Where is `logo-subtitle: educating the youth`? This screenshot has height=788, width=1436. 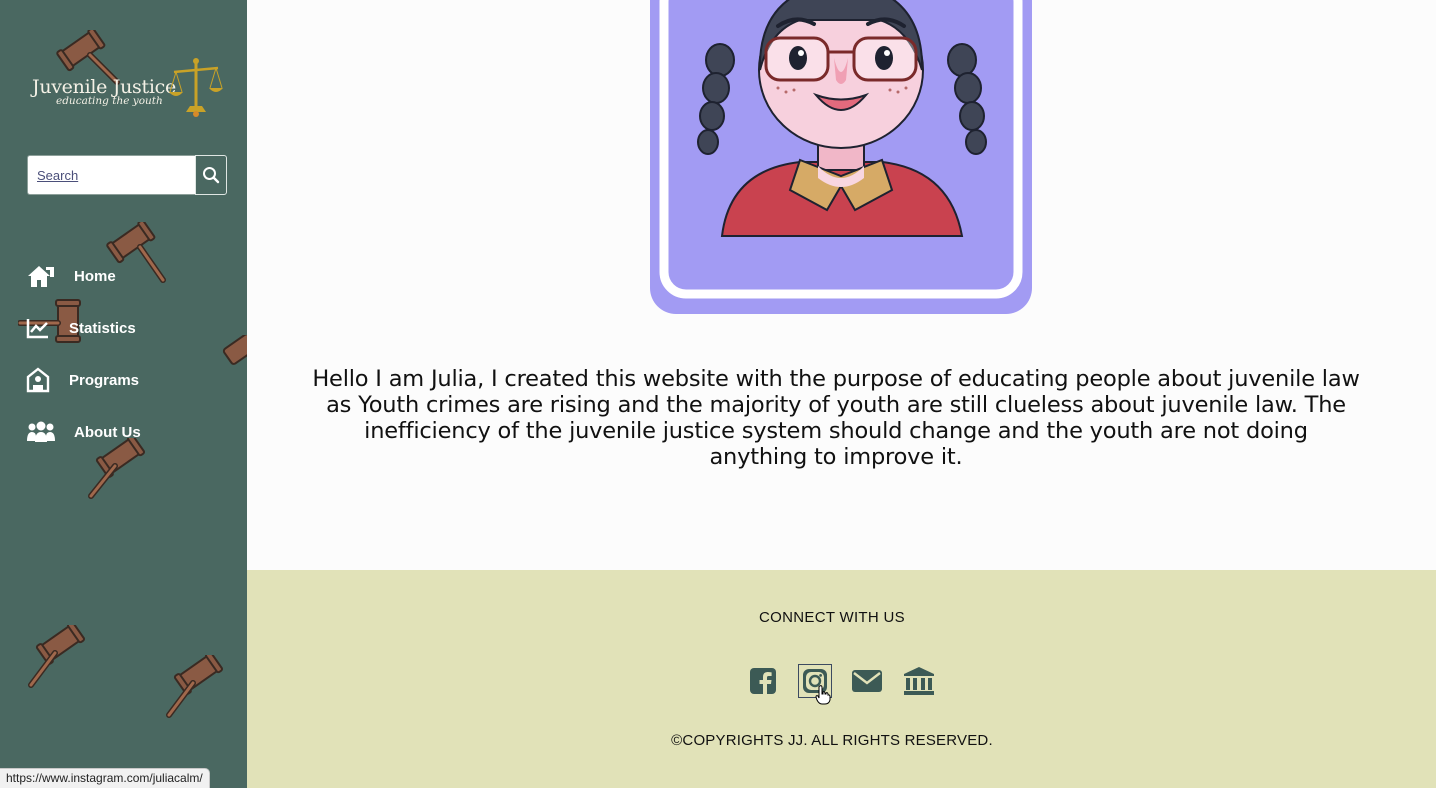
logo-subtitle: educating the youth is located at coordinates (109, 101).